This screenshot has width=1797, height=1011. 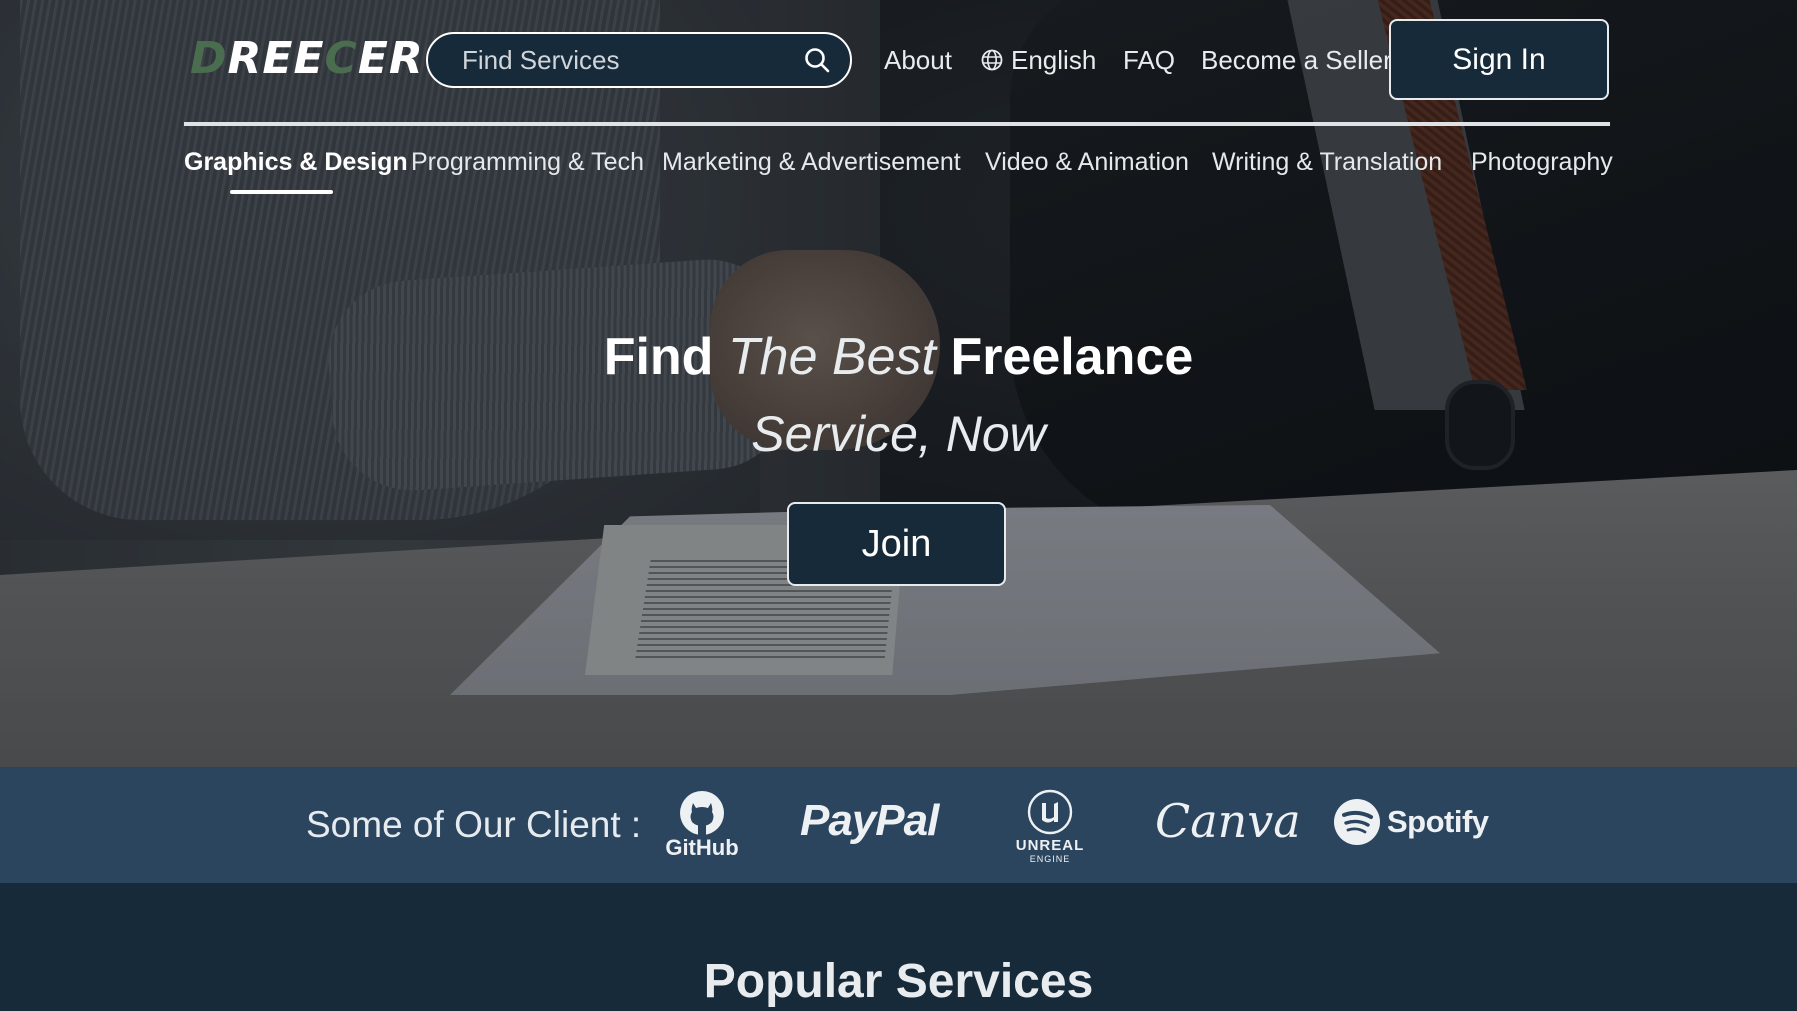 I want to click on paypal-logo: PayPal, so click(x=869, y=820).